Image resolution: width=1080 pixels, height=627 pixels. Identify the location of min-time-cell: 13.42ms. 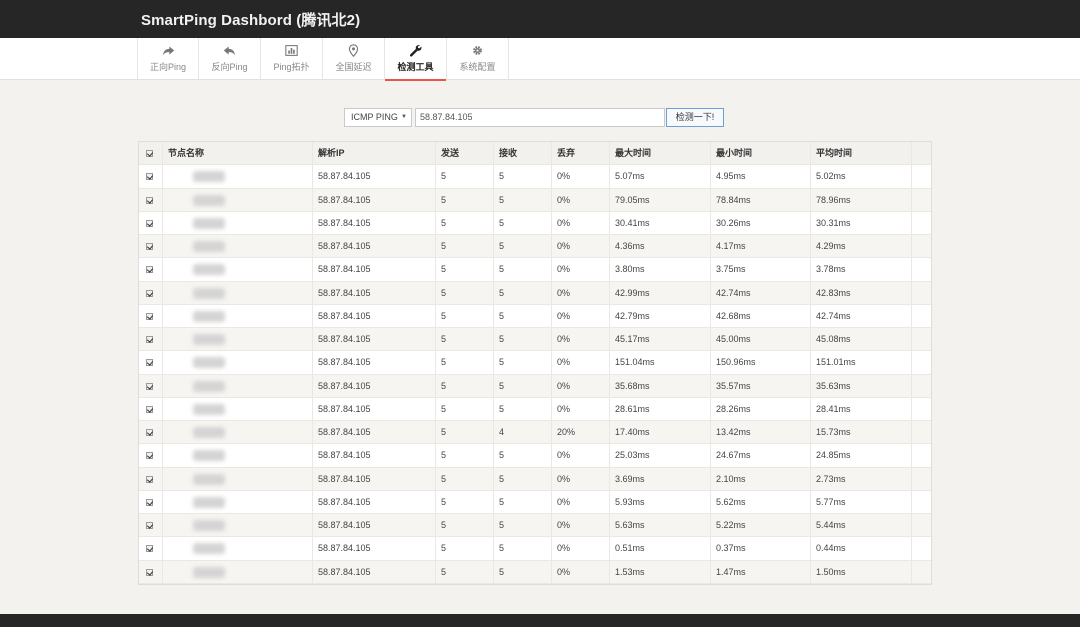
(760, 432).